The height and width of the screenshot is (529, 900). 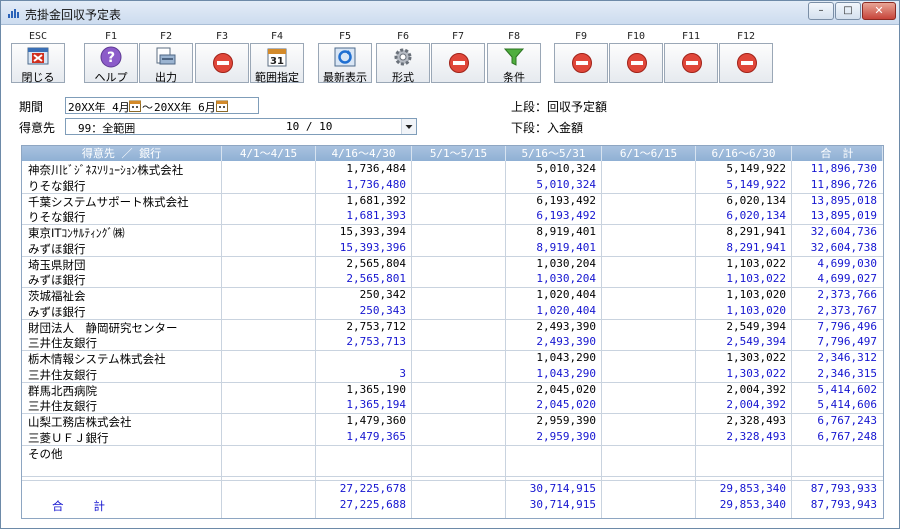 What do you see at coordinates (166, 36) in the screenshot?
I see `fkey-label-f2: F2` at bounding box center [166, 36].